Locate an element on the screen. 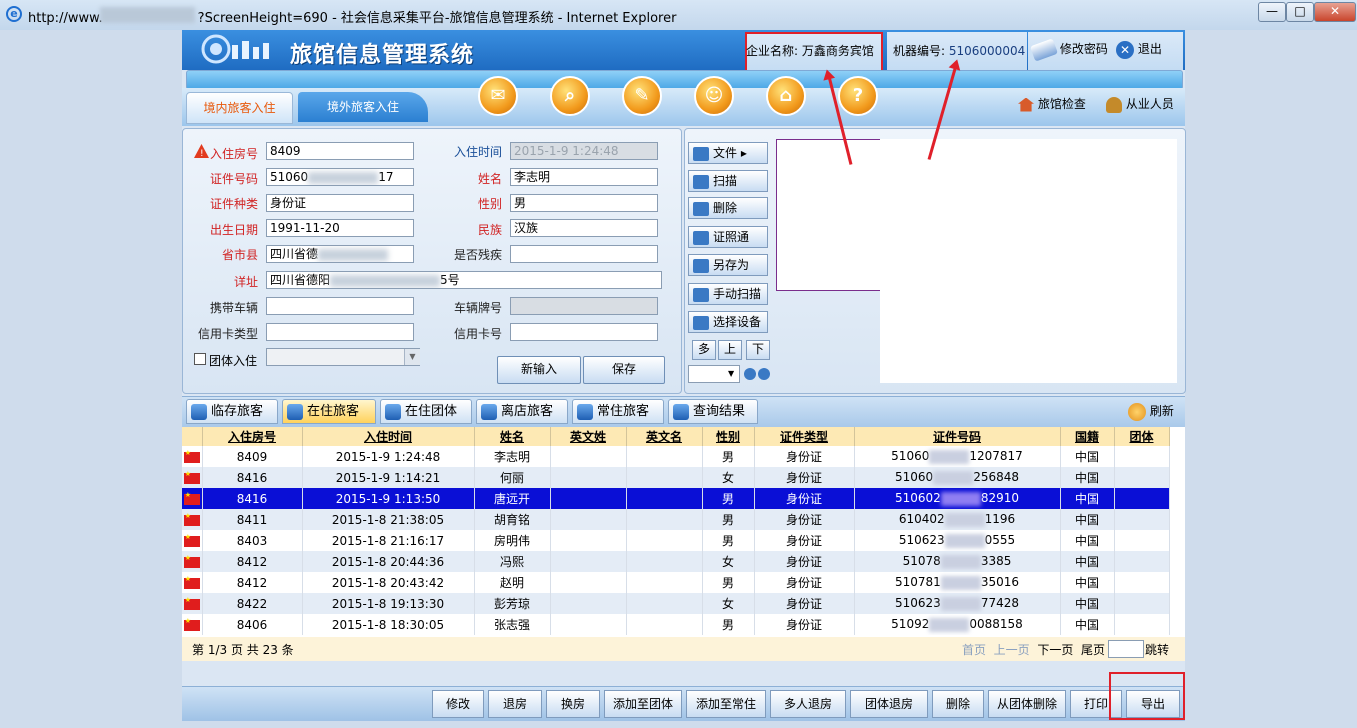 Image resolution: width=1357 pixels, height=728 pixels. add-to-long-stay-button: 添加至常住 is located at coordinates (726, 704).